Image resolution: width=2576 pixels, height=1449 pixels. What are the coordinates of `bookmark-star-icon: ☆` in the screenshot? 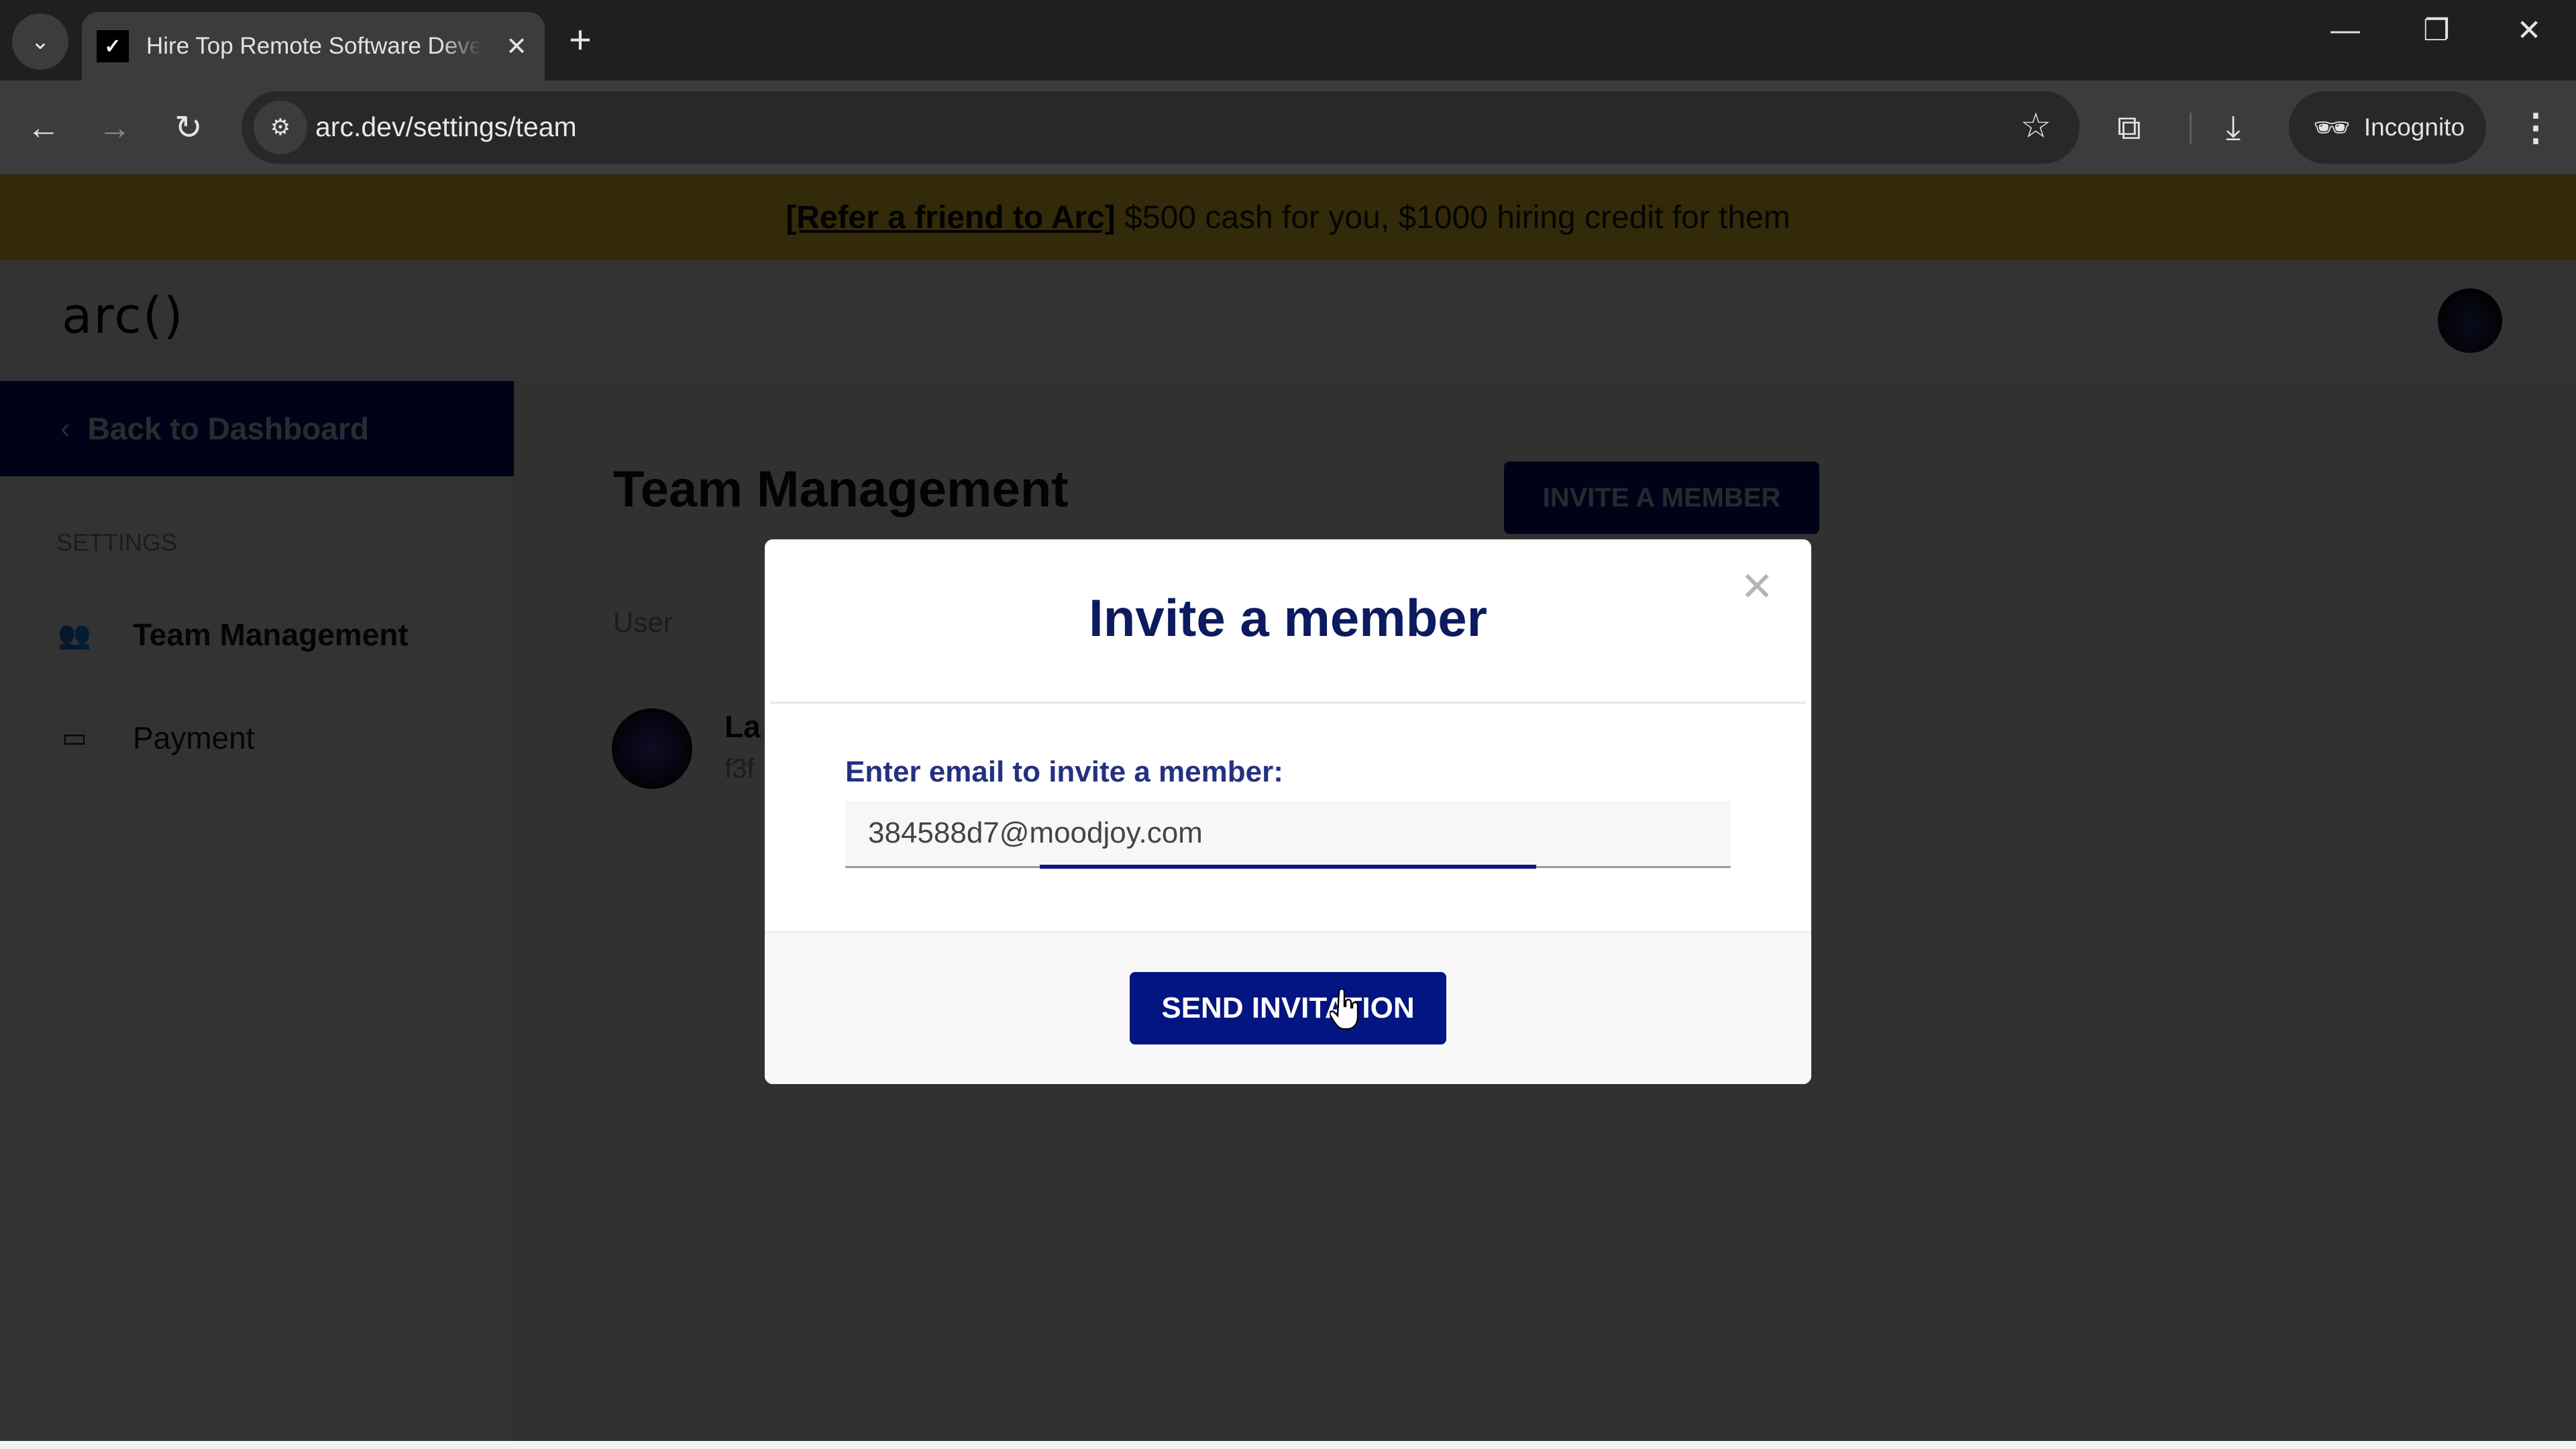 It's located at (2035, 126).